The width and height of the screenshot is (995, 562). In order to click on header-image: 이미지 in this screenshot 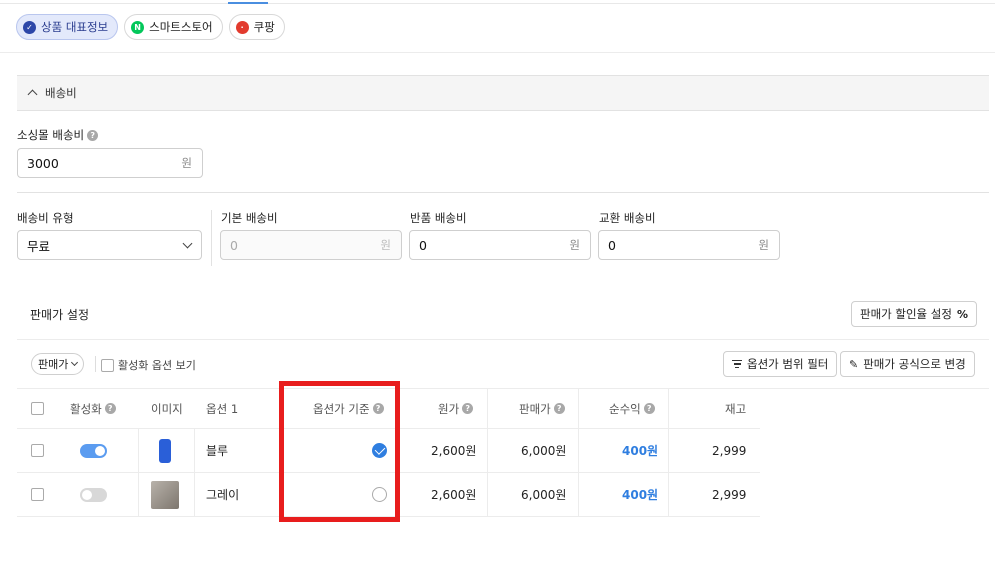, I will do `click(167, 408)`.